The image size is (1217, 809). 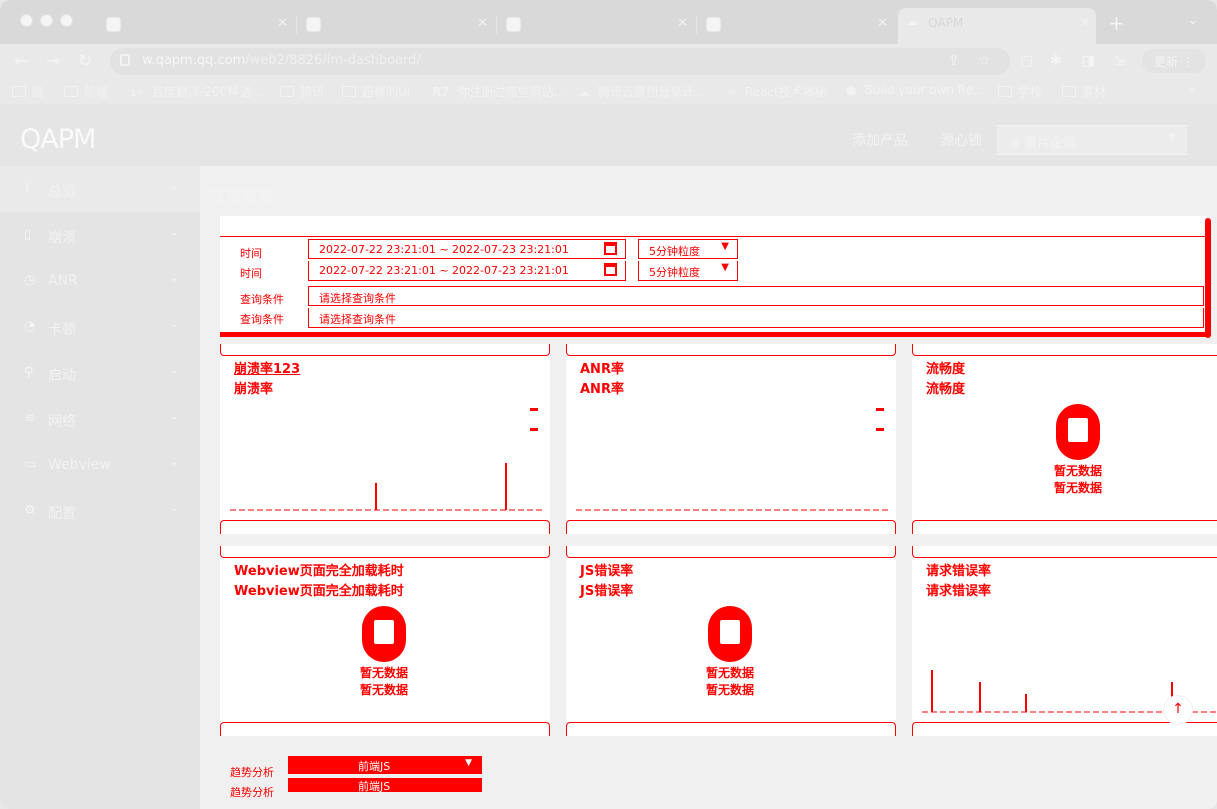 What do you see at coordinates (242, 195) in the screenshot?
I see `page-title: 性能看板` at bounding box center [242, 195].